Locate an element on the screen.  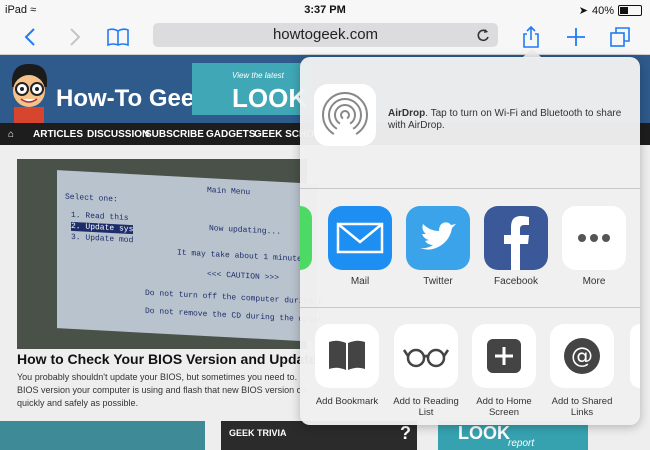
promo-title: LOOK is located at coordinates (484, 433).